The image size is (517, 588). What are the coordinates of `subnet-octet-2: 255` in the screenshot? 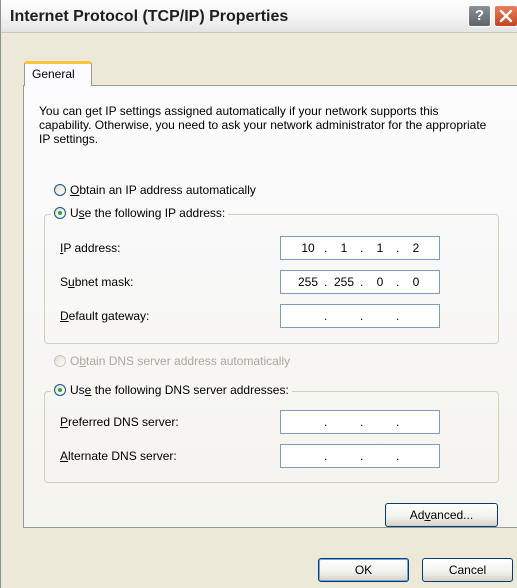 It's located at (344, 282).